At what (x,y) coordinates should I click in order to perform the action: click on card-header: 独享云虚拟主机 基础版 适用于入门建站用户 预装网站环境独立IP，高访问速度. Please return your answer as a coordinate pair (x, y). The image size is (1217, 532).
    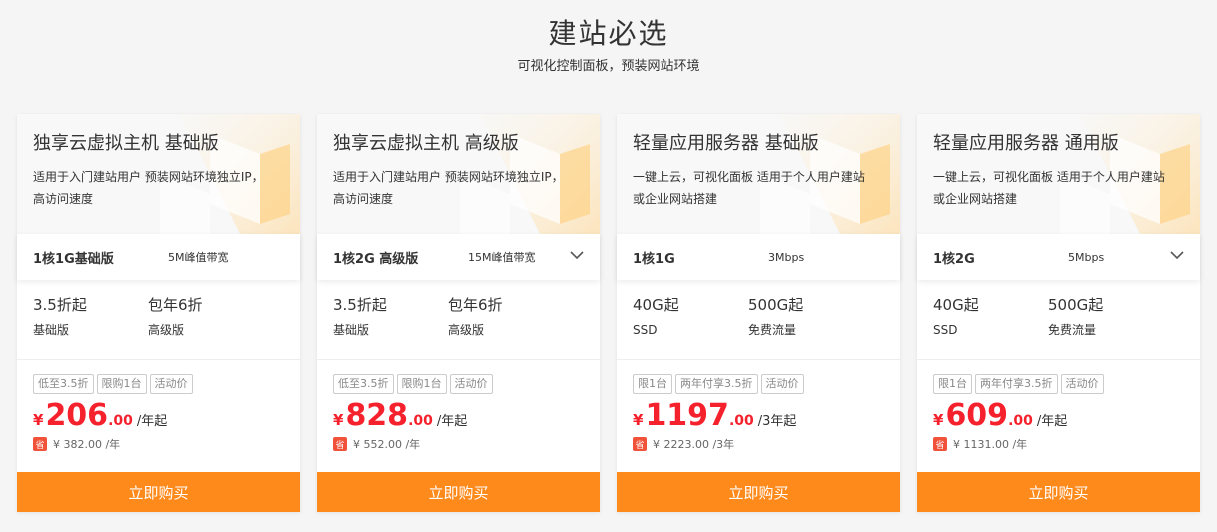
    Looking at the image, I should click on (158, 174).